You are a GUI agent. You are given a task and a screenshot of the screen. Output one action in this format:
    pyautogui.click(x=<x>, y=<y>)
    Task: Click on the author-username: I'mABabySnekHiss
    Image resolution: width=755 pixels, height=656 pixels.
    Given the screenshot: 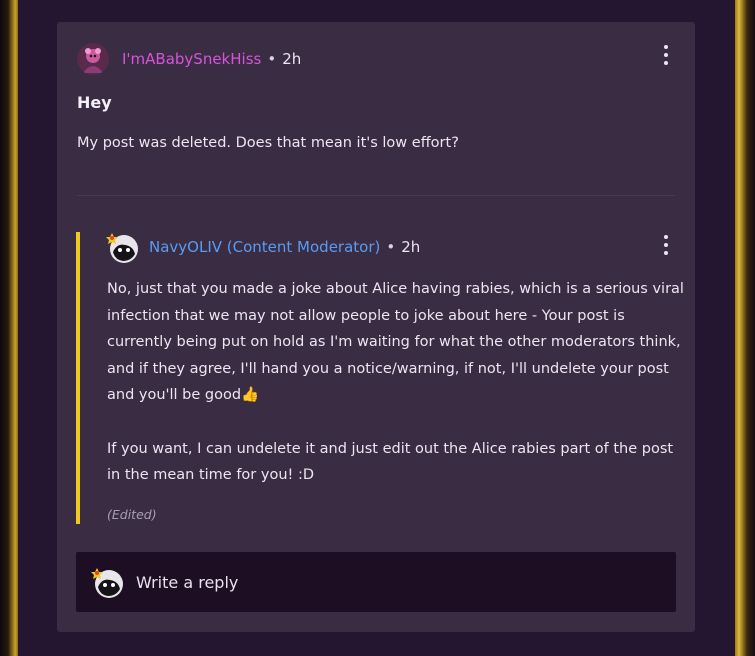 What is the action you would take?
    pyautogui.click(x=191, y=59)
    